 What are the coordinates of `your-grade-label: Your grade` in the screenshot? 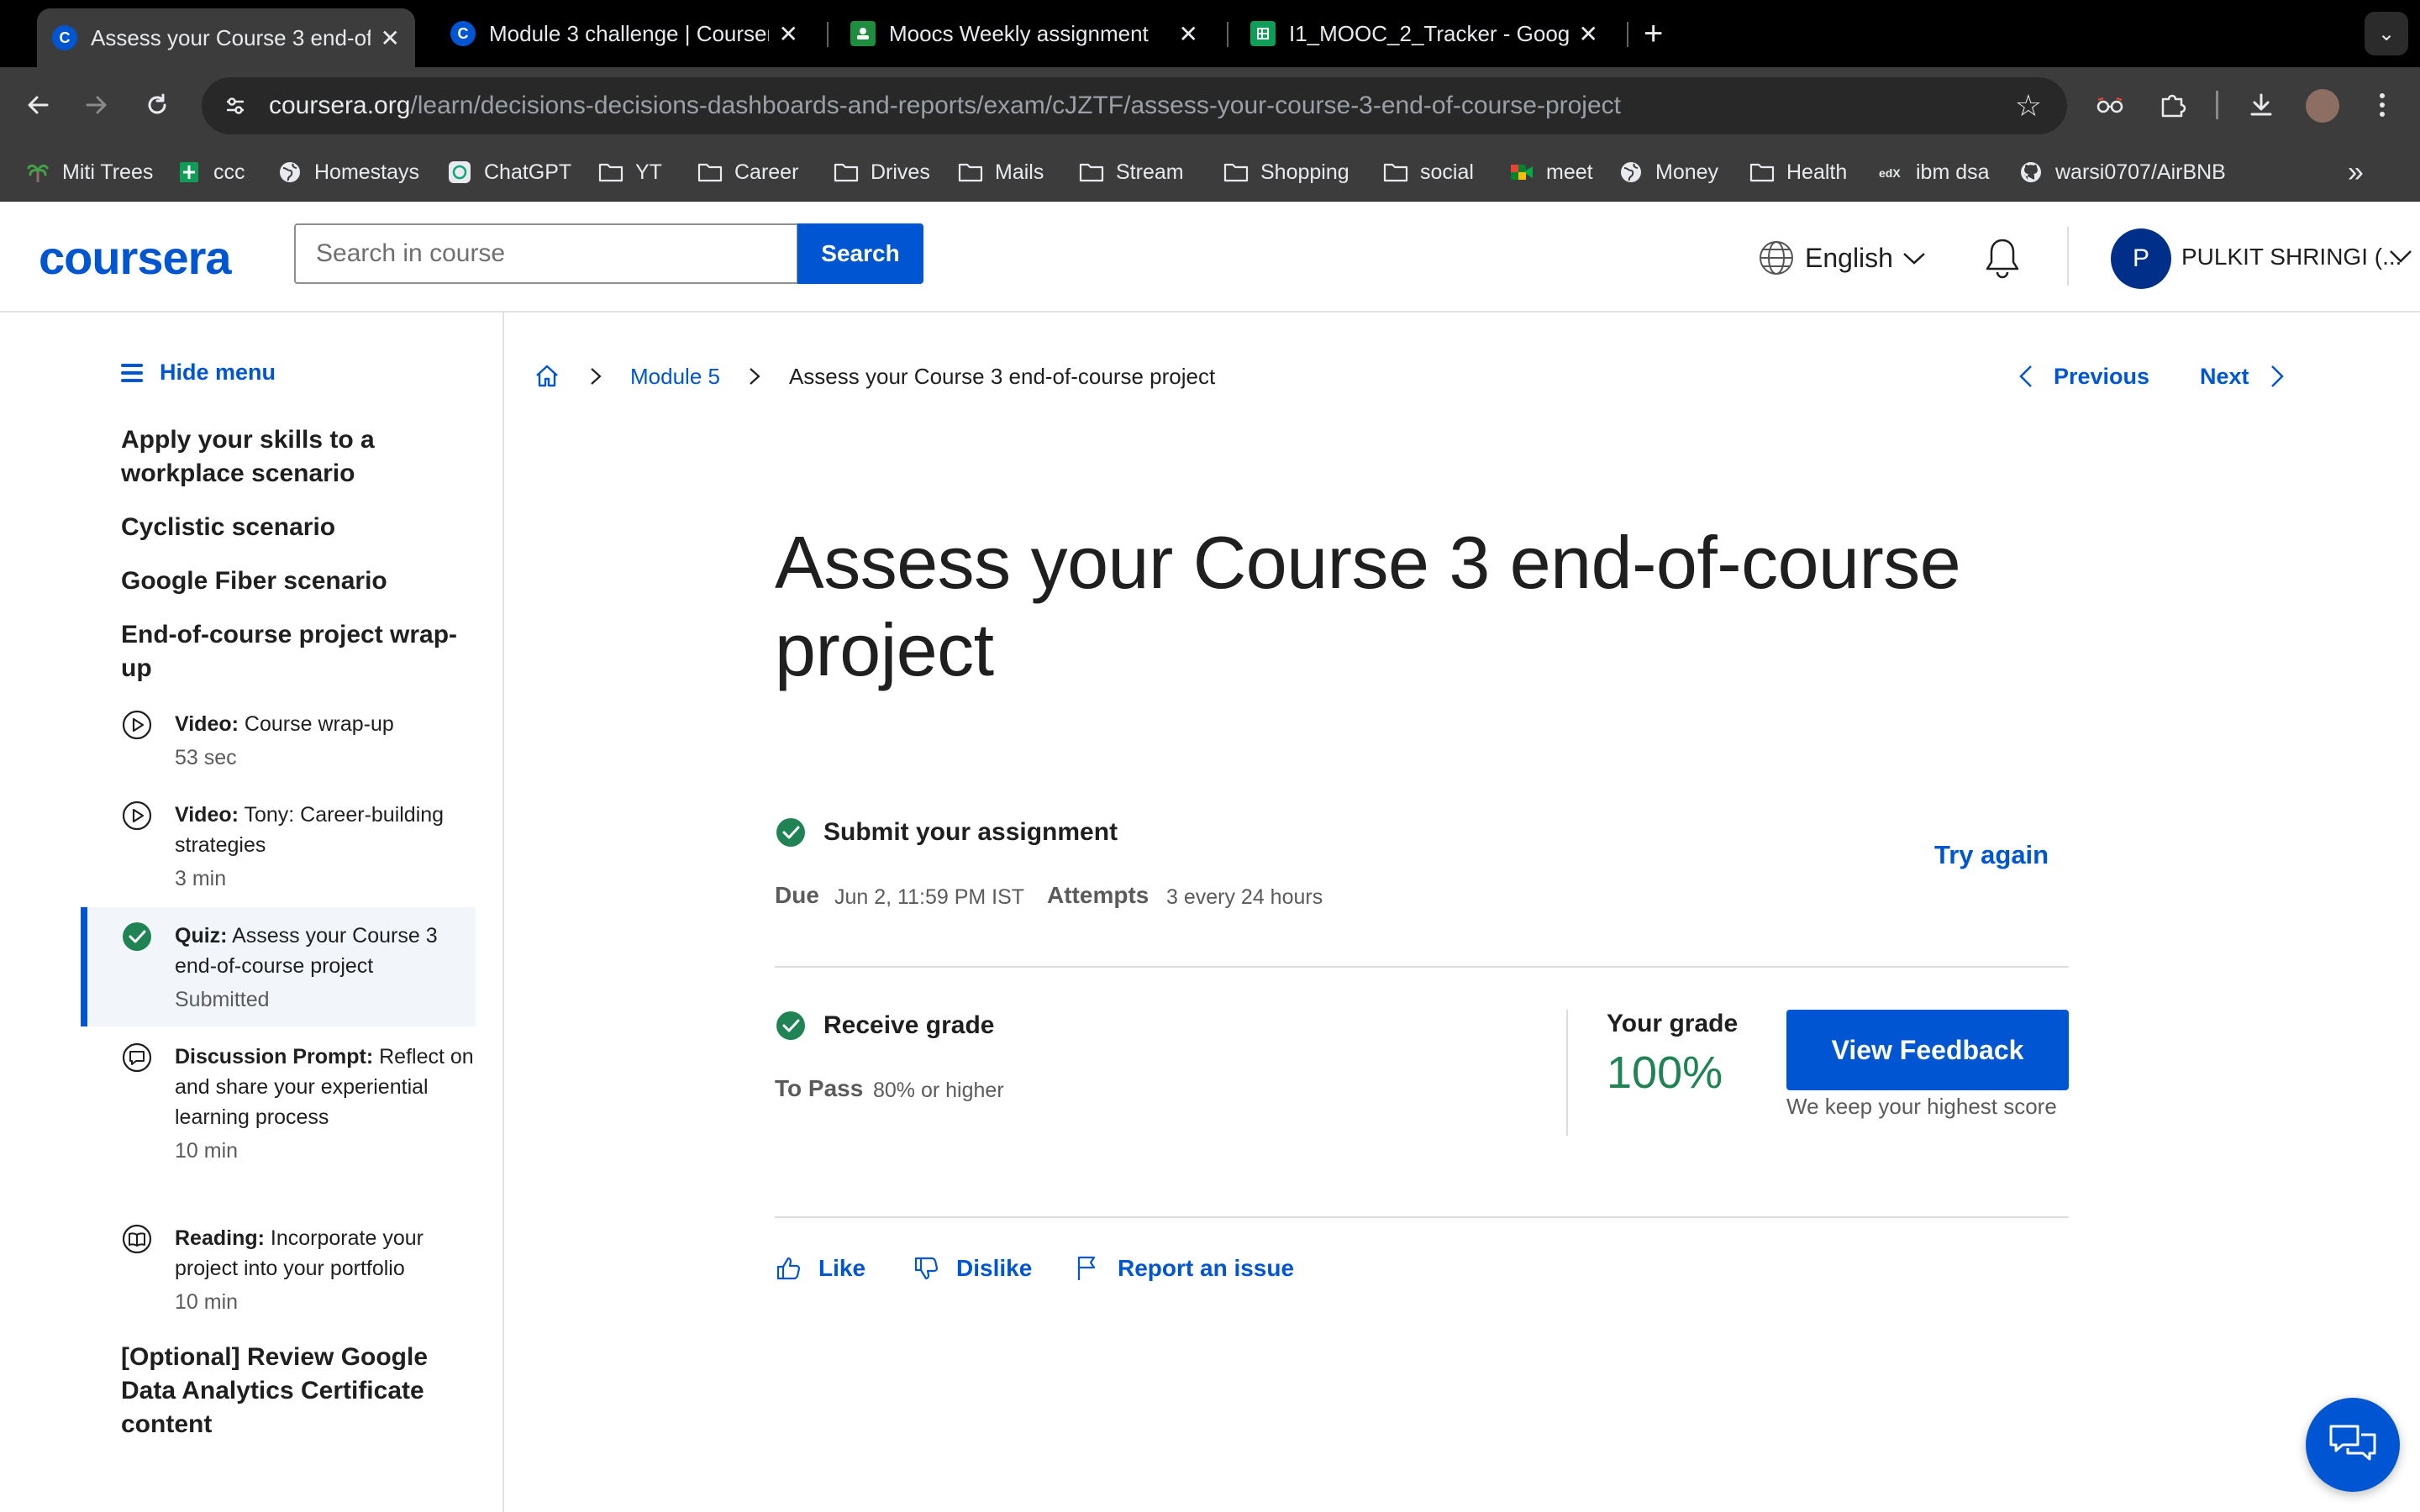 It's located at (1673, 1023).